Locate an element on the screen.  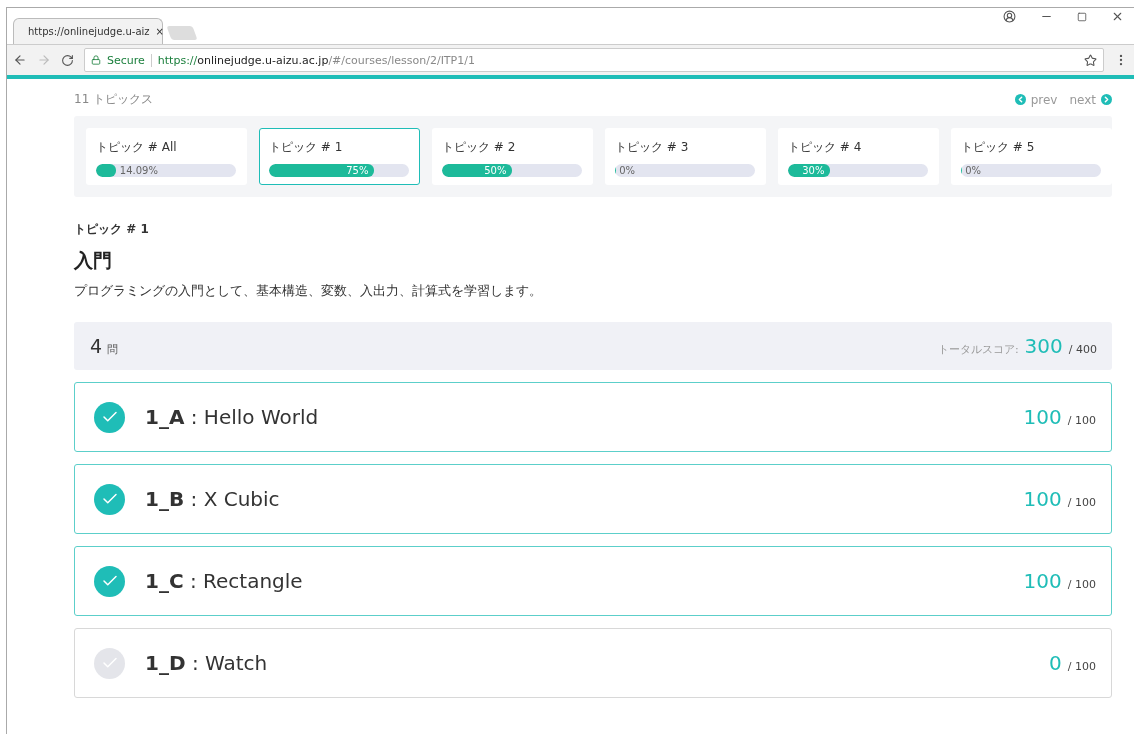
topic-card: トピック # 2 50% is located at coordinates (512, 156).